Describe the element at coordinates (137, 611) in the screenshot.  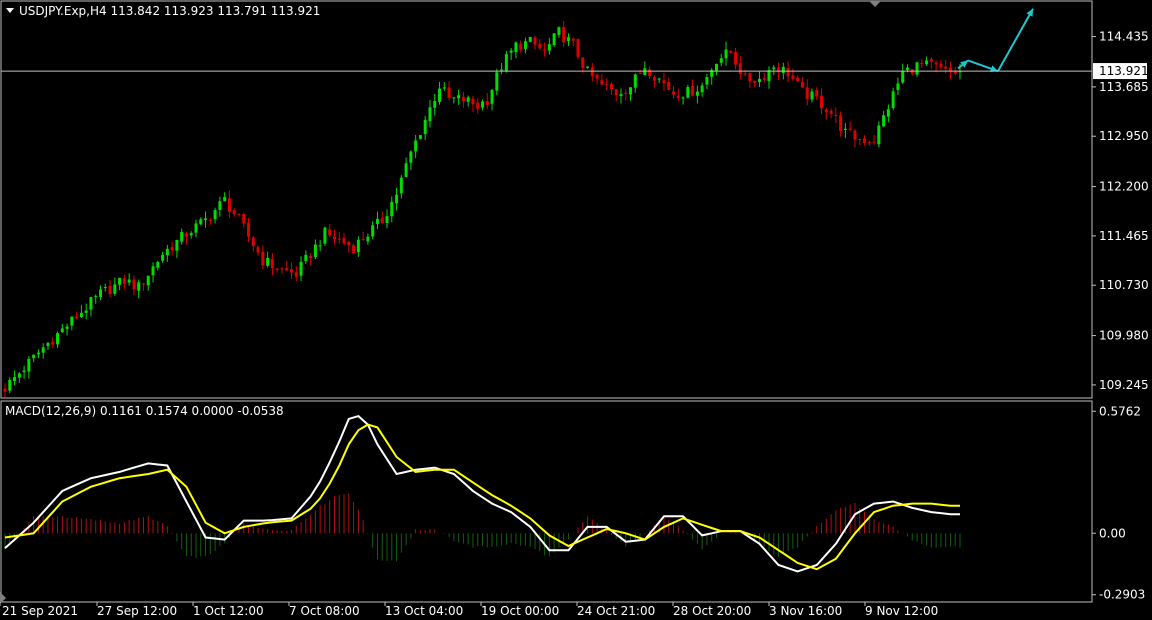
I see `time-tick-label: 27 Sep 12:00` at that location.